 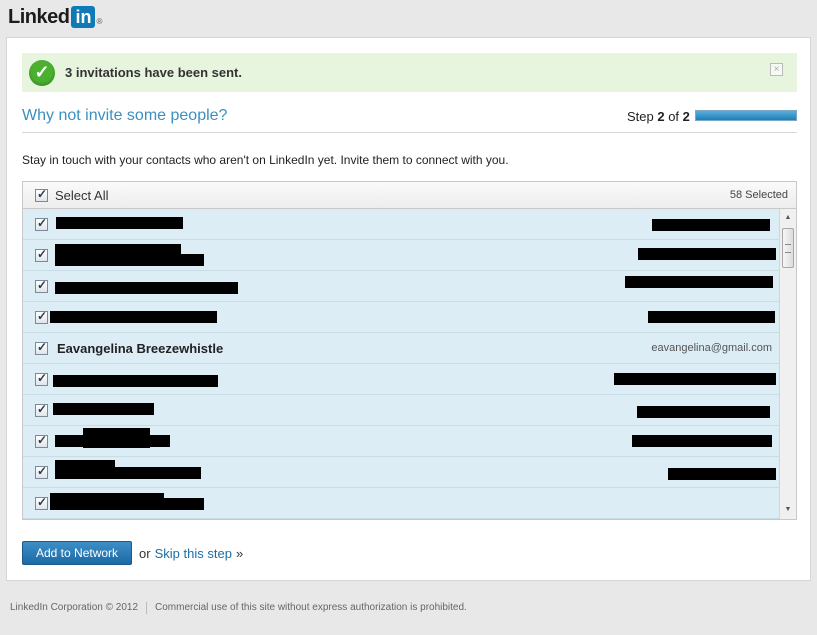 I want to click on step-current: 2, so click(x=661, y=116).